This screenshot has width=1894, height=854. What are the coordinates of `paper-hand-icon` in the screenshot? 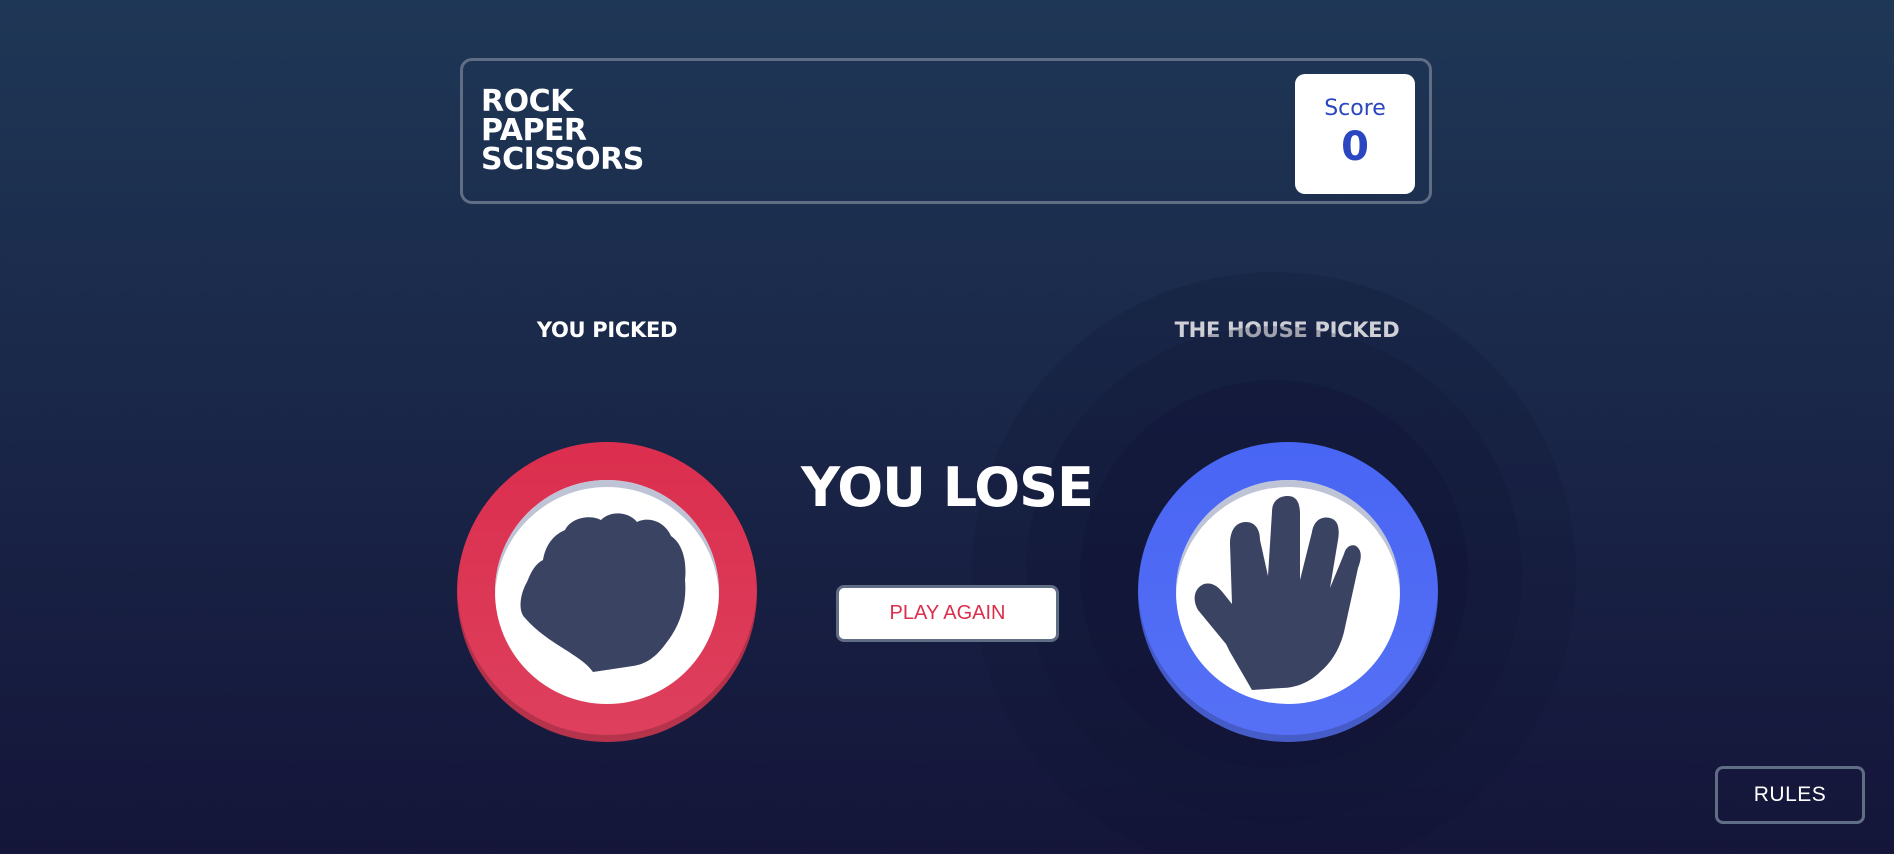 It's located at (1277, 593).